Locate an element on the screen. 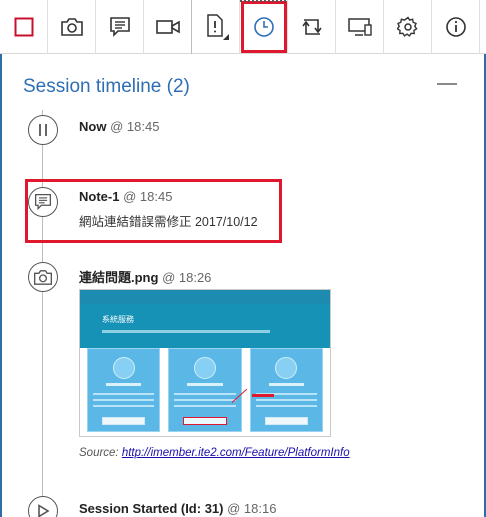 Image resolution: width=486 pixels, height=517 pixels. collapse-button is located at coordinates (447, 84).